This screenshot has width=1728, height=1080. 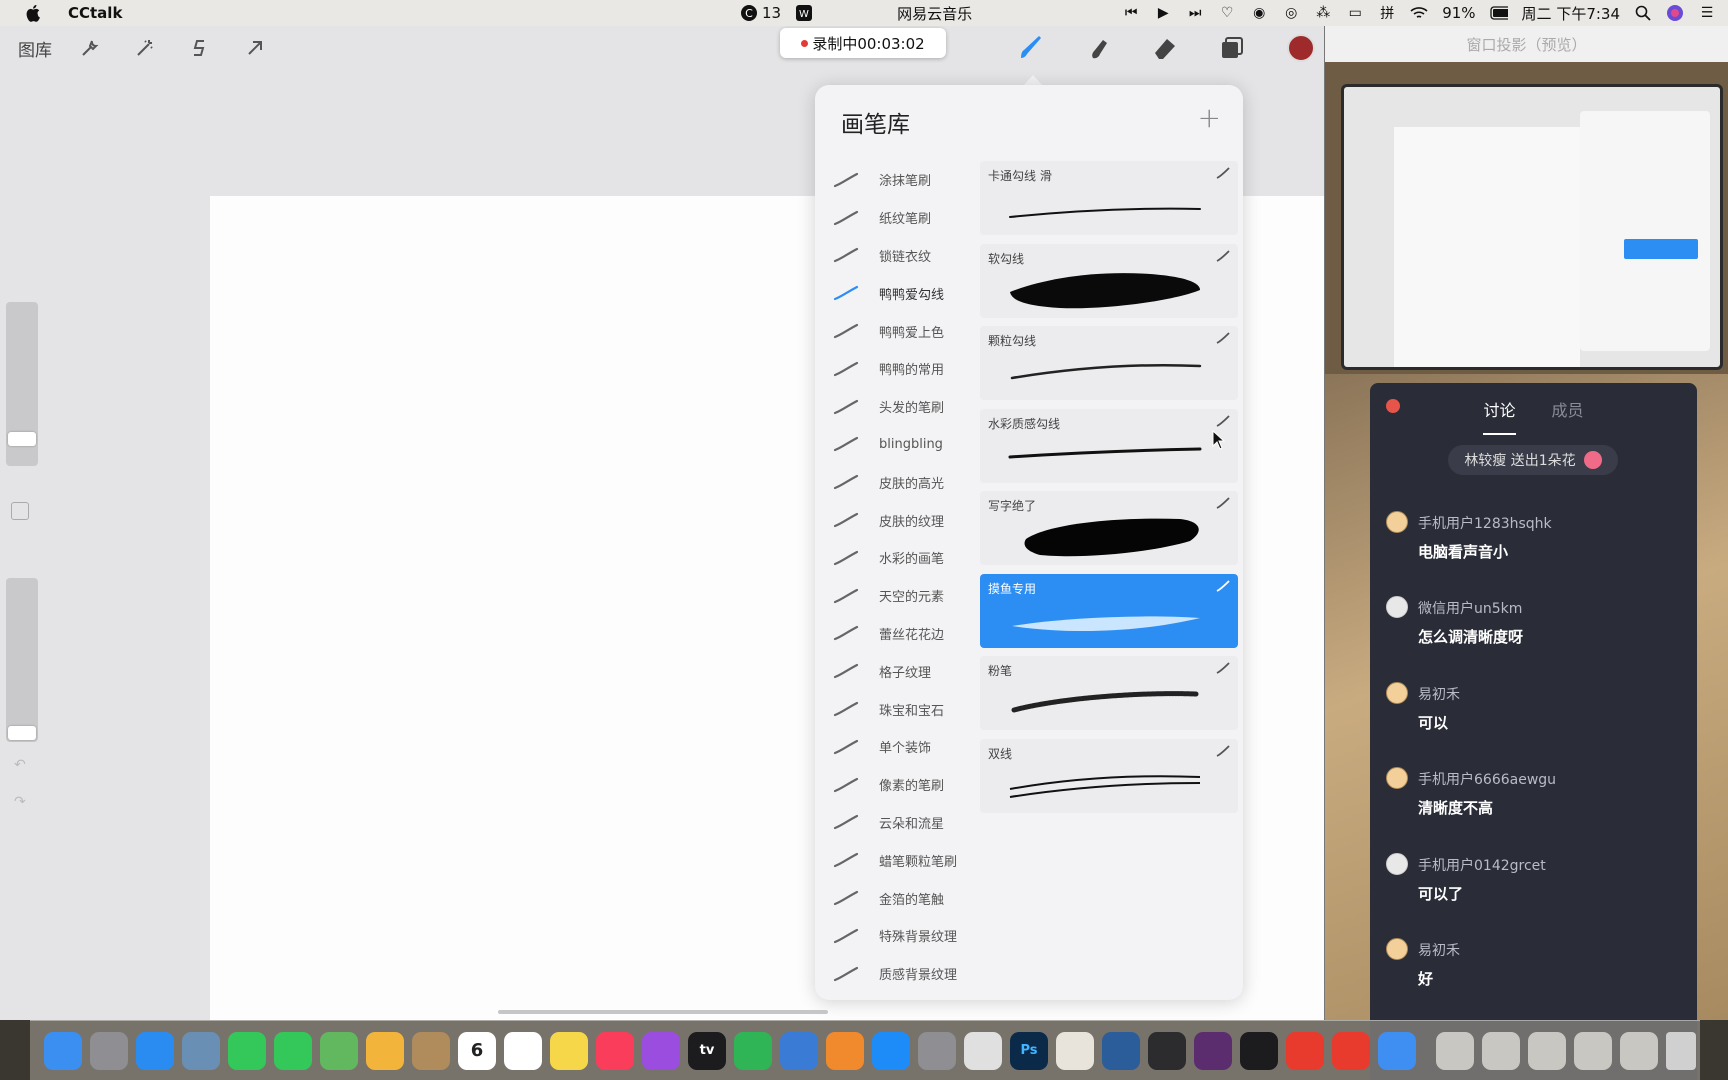 What do you see at coordinates (1470, 608) in the screenshot?
I see `message-username: 微信用户un5km` at bounding box center [1470, 608].